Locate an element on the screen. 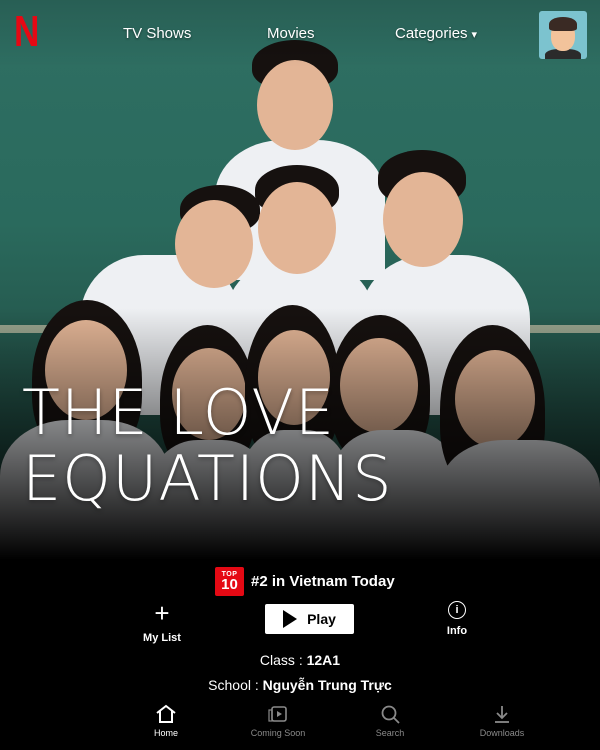 This screenshot has height=750, width=600. info-button: i Info is located at coordinates (457, 618).